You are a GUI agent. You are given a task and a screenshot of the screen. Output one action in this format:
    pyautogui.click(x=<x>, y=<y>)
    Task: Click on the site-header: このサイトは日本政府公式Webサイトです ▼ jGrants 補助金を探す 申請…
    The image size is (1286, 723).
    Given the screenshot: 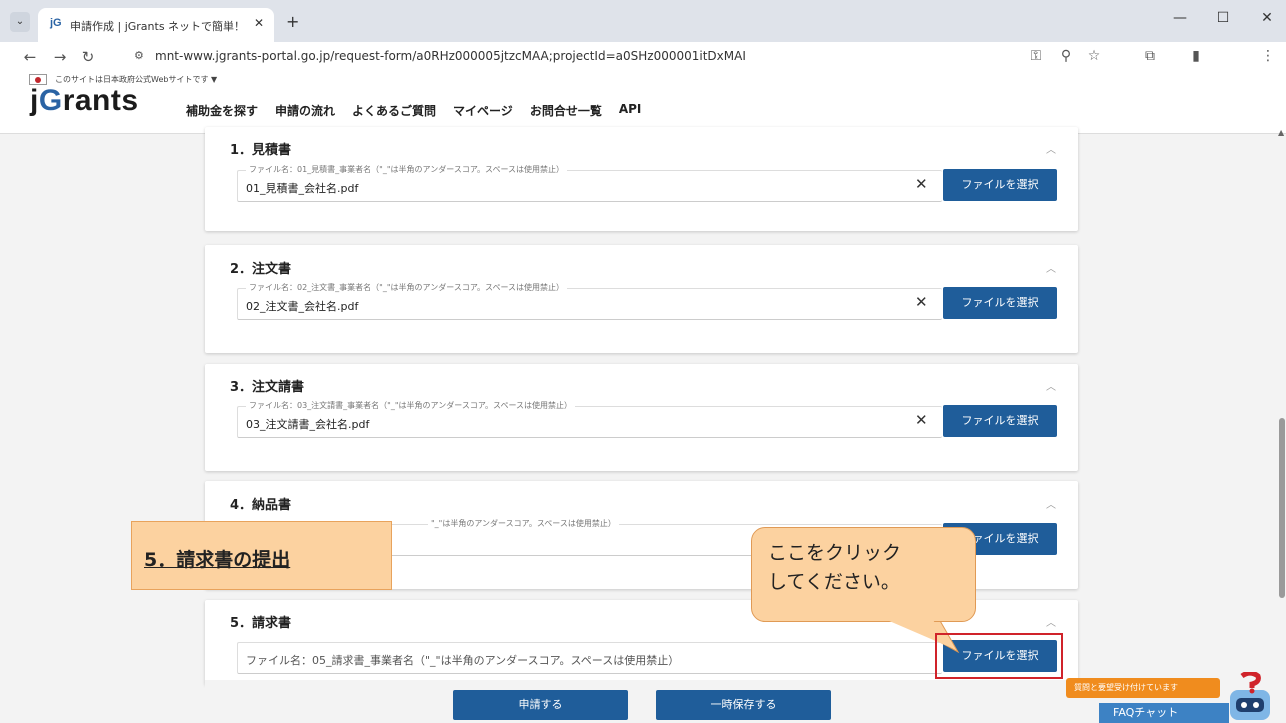 What is the action you would take?
    pyautogui.click(x=643, y=103)
    